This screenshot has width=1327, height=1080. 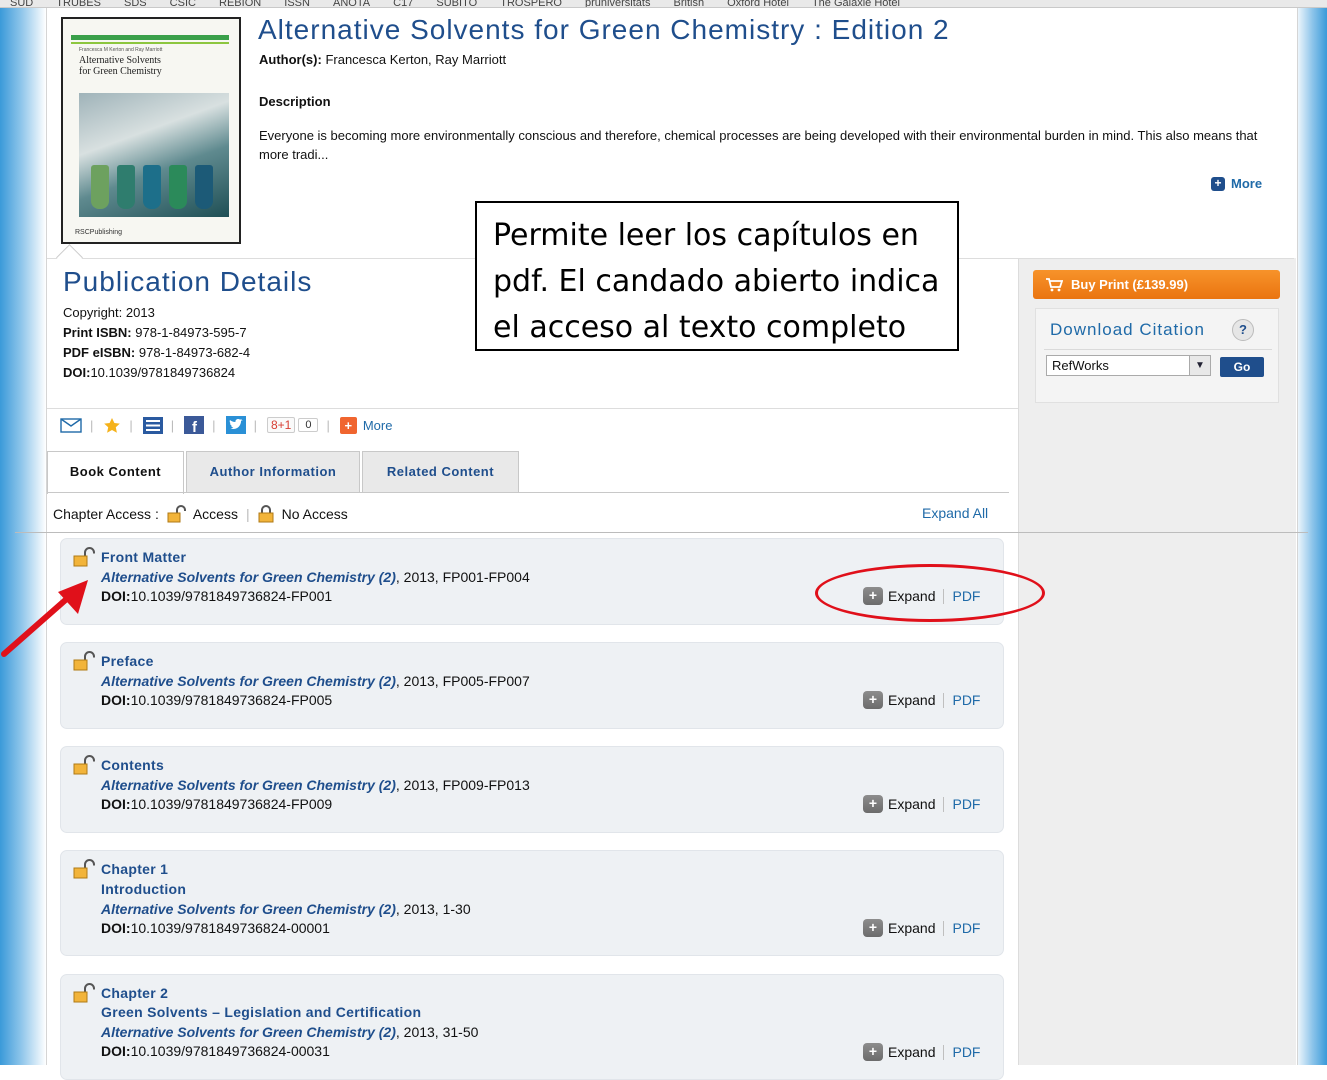 I want to click on share-more-button: + More, so click(x=365, y=425).